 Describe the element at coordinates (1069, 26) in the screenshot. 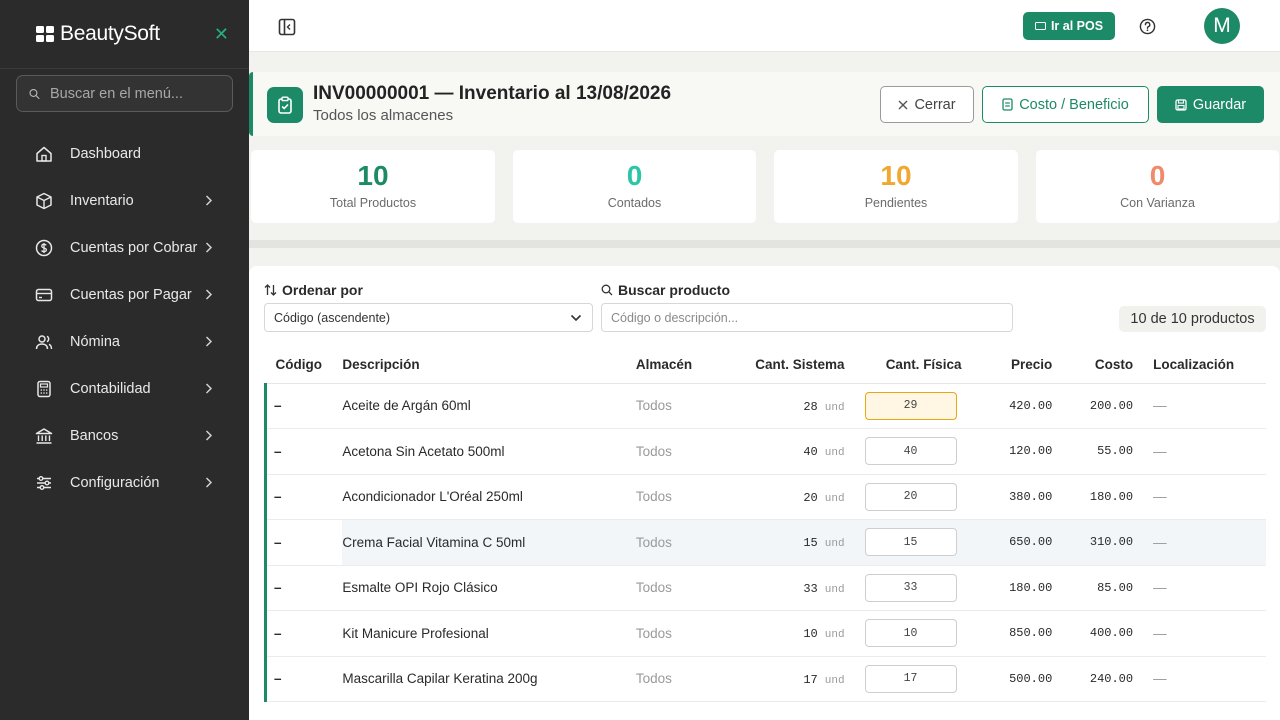

I see `go-to-pos-button: Ir al POS` at that location.